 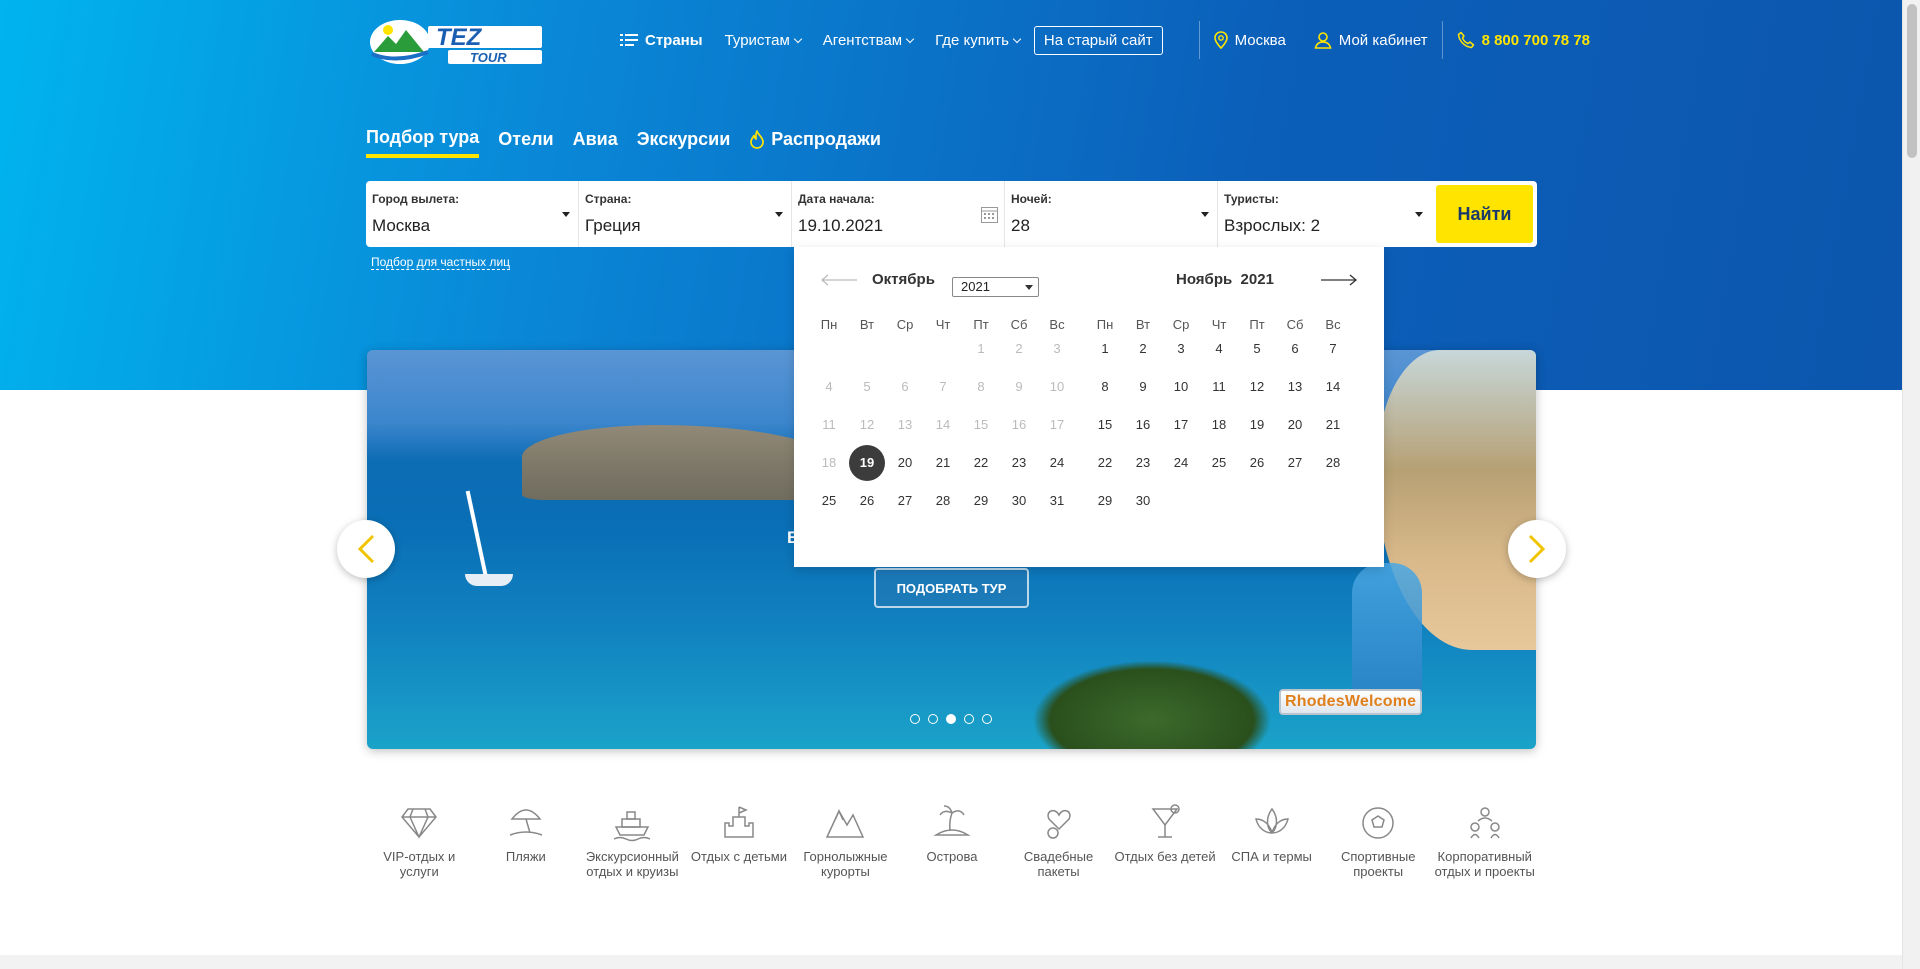 I want to click on calendar-icon, so click(x=989, y=214).